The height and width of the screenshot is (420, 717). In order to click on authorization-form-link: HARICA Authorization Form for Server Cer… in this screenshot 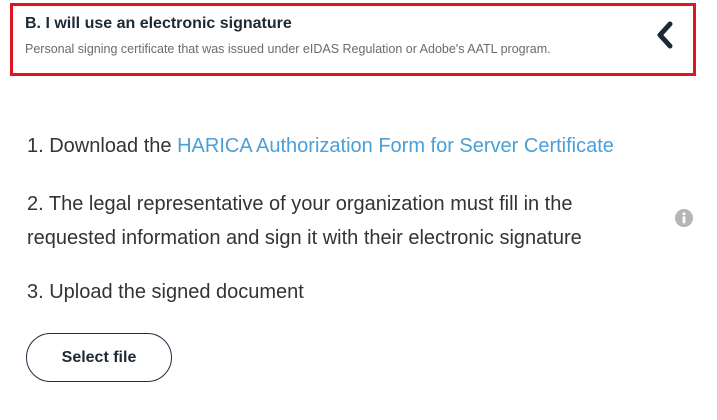, I will do `click(395, 146)`.